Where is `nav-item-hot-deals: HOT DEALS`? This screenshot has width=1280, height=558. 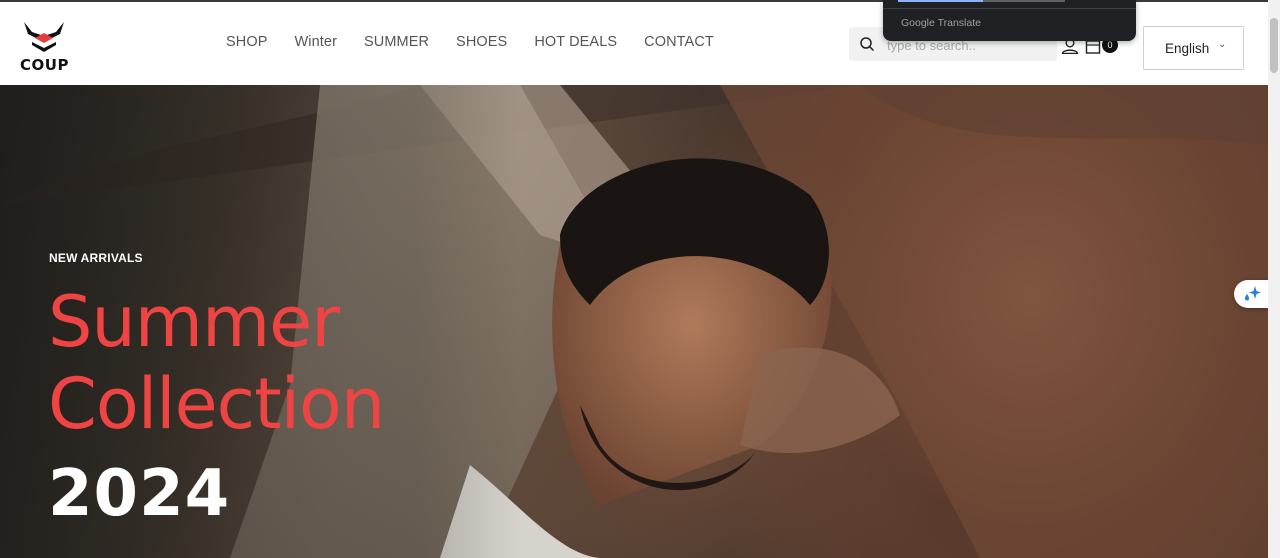 nav-item-hot-deals: HOT DEALS is located at coordinates (575, 42).